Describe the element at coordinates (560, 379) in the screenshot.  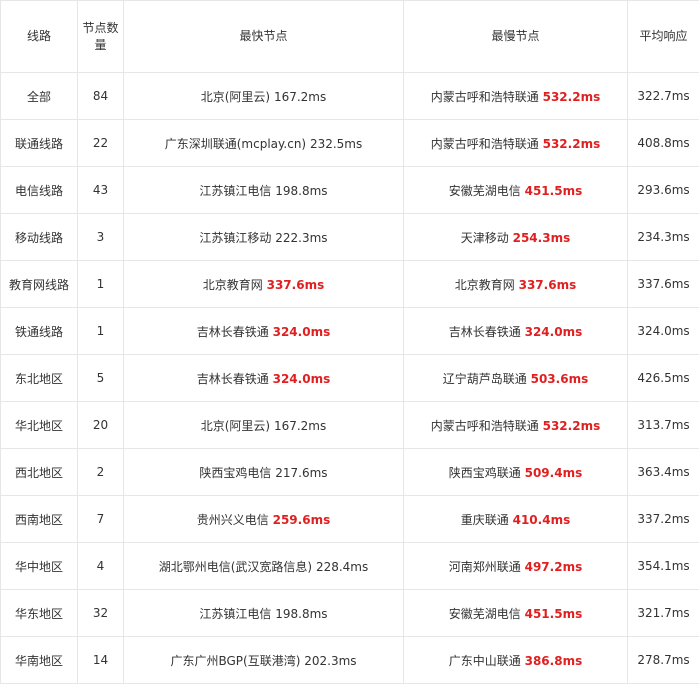
I see `slowest-node-latency: 503.6ms` at that location.